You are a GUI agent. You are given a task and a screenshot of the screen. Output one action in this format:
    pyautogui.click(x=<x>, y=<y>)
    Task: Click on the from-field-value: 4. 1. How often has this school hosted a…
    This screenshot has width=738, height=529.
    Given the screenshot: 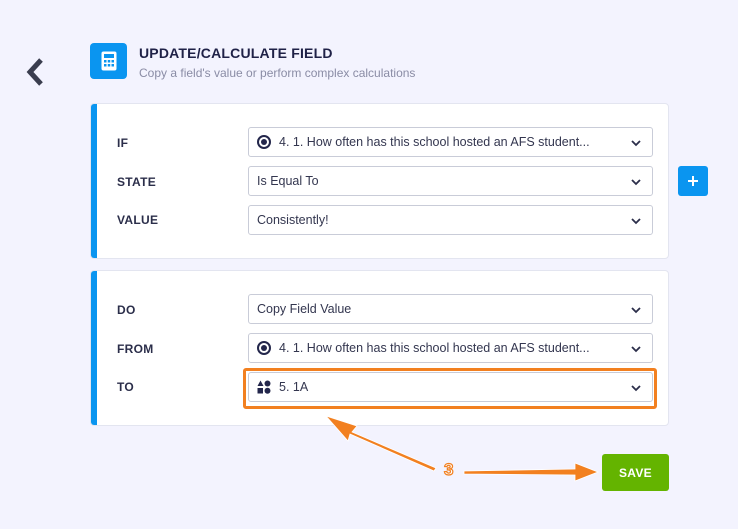 What is the action you would take?
    pyautogui.click(x=434, y=348)
    